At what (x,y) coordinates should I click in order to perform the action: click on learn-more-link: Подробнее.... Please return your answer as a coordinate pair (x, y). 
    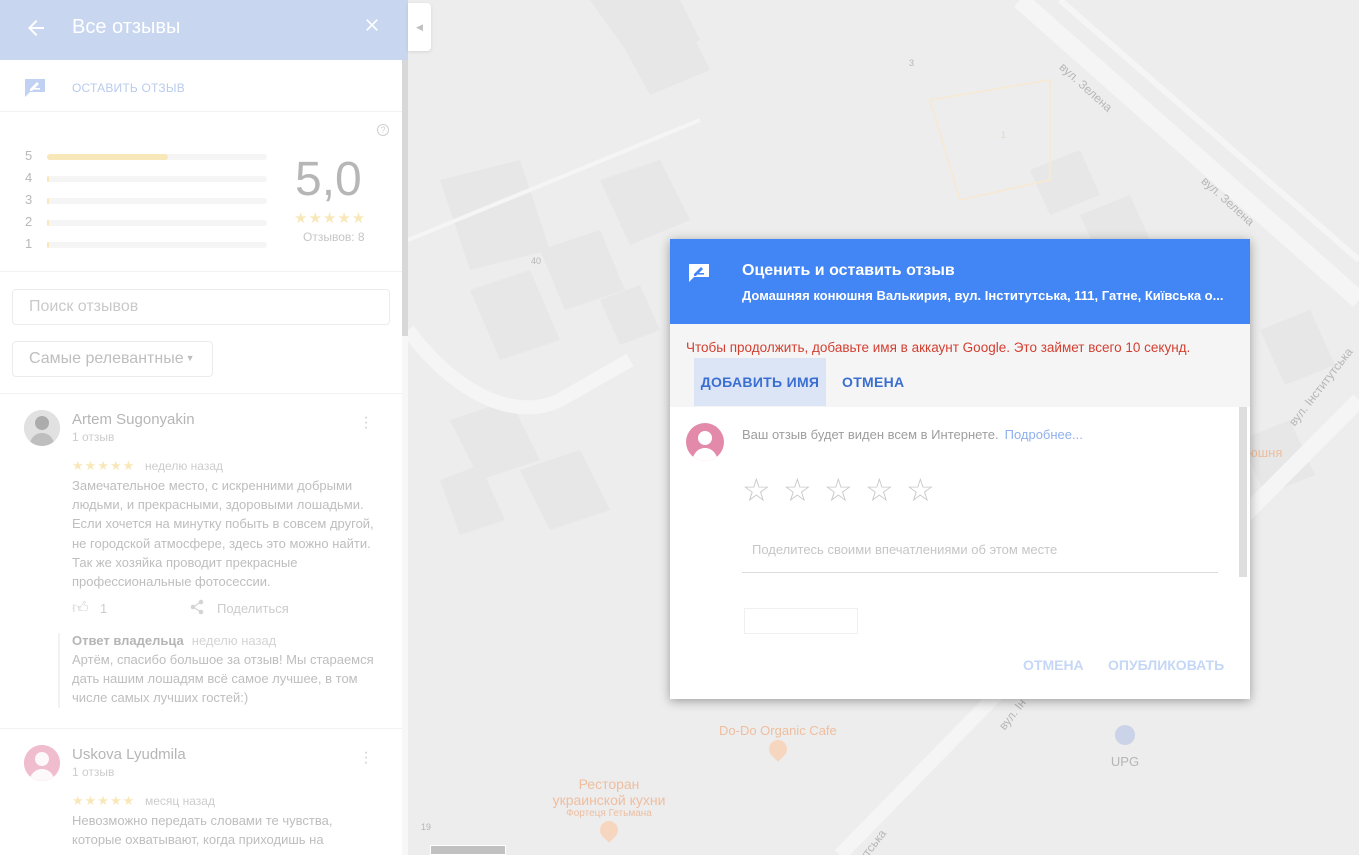
    Looking at the image, I should click on (1044, 434).